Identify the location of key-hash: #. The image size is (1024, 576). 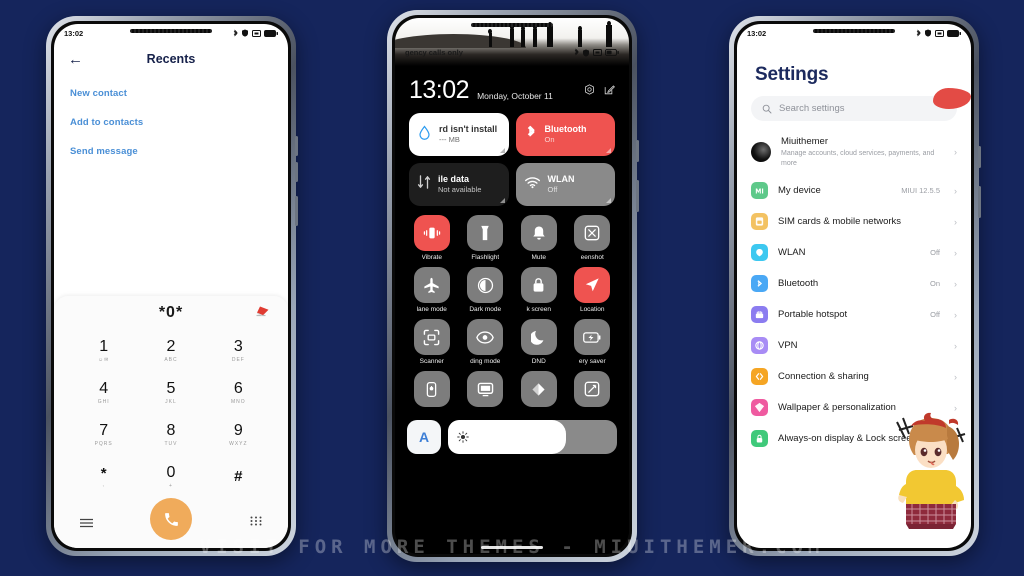
(238, 477).